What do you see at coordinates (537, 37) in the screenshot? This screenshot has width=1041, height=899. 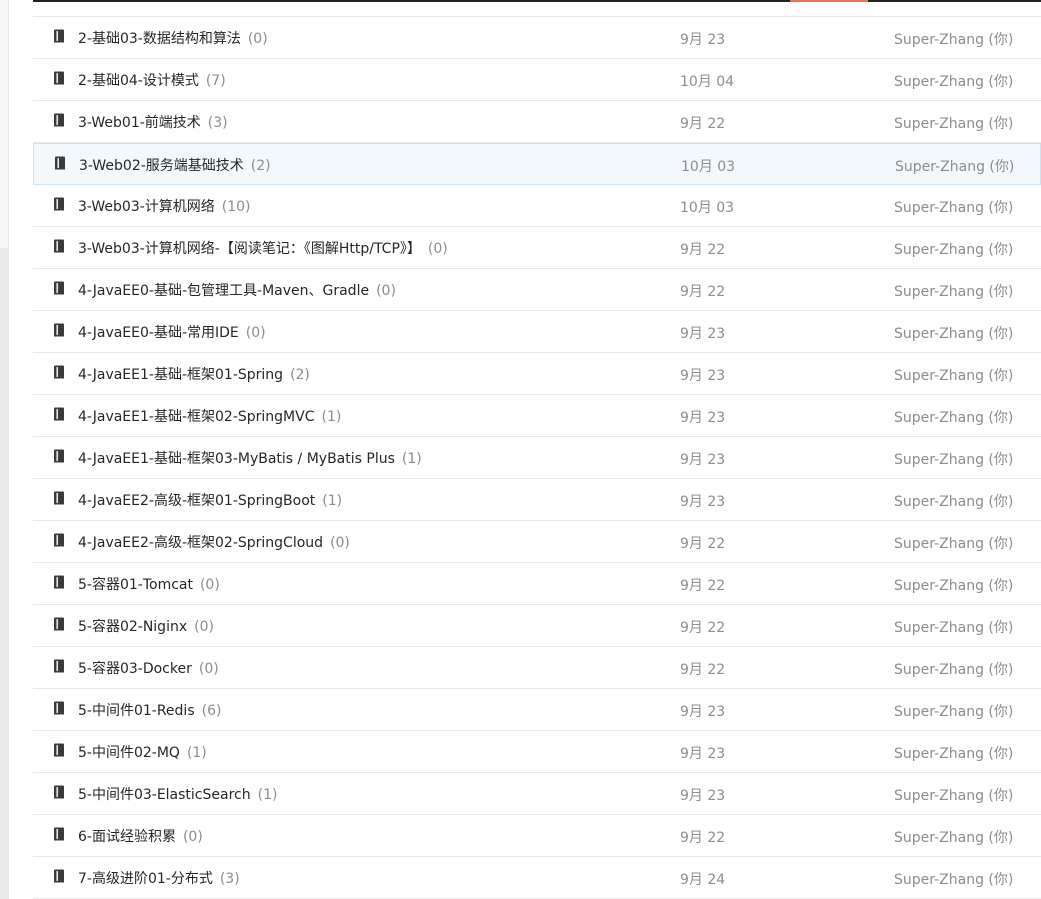 I see `list-item: 2-基础03-数据结构和算法 (0) 9月 23 Super-Zhang (你)` at bounding box center [537, 37].